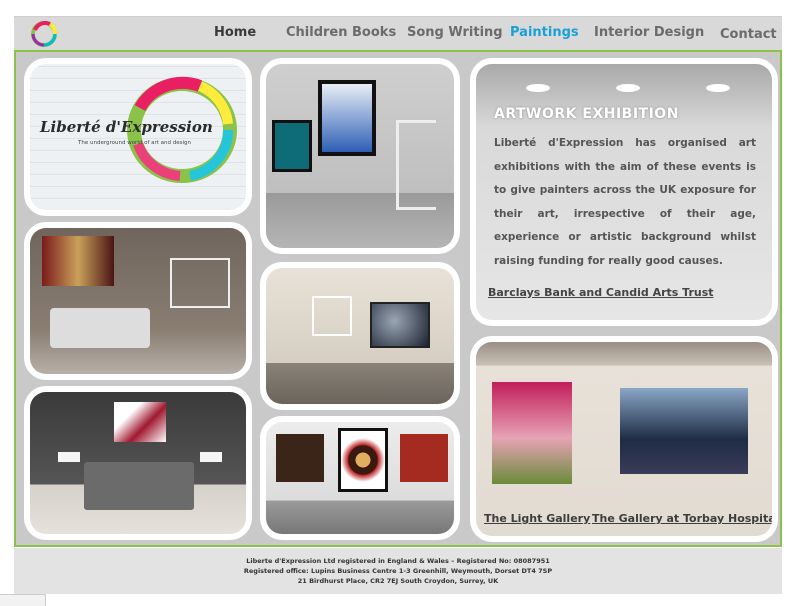  What do you see at coordinates (363, 460) in the screenshot?
I see `circles-painting` at bounding box center [363, 460].